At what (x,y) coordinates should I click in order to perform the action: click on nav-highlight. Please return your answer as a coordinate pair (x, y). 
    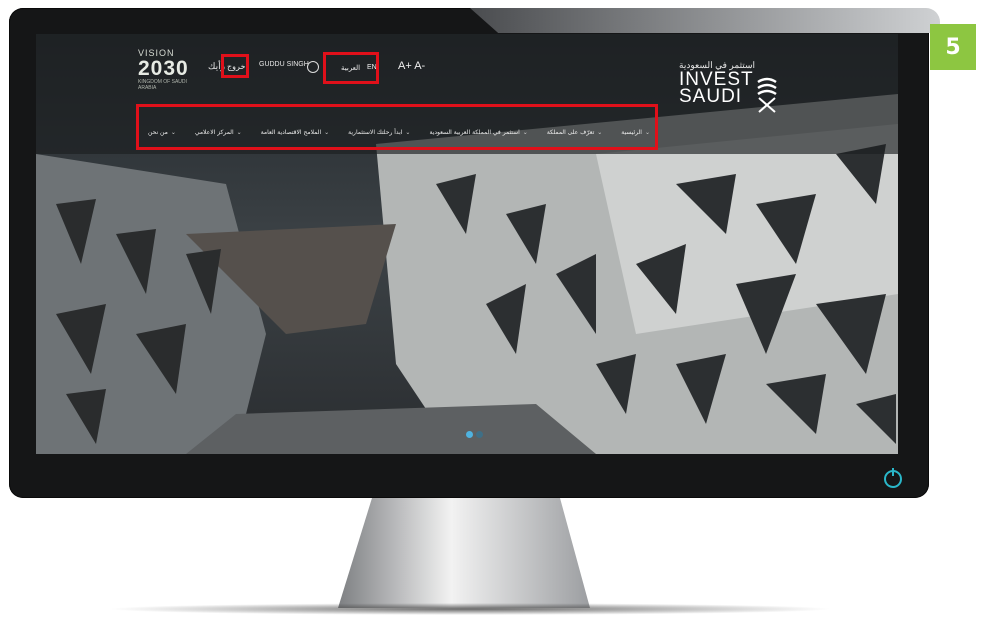
    Looking at the image, I should click on (397, 127).